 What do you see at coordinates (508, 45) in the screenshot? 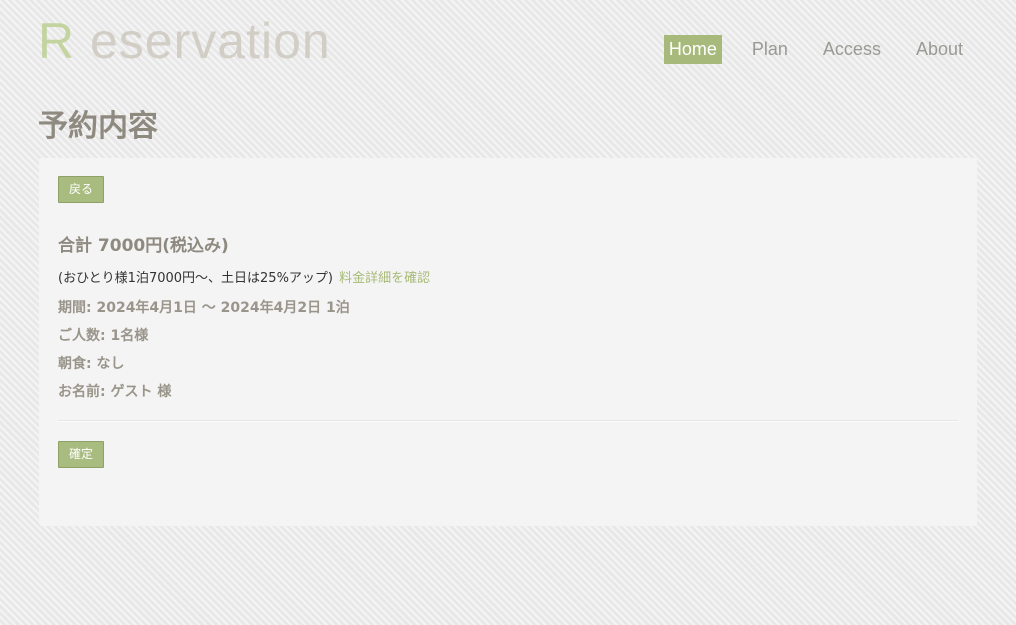
I see `site-header: R eservation Home Plan Access About` at bounding box center [508, 45].